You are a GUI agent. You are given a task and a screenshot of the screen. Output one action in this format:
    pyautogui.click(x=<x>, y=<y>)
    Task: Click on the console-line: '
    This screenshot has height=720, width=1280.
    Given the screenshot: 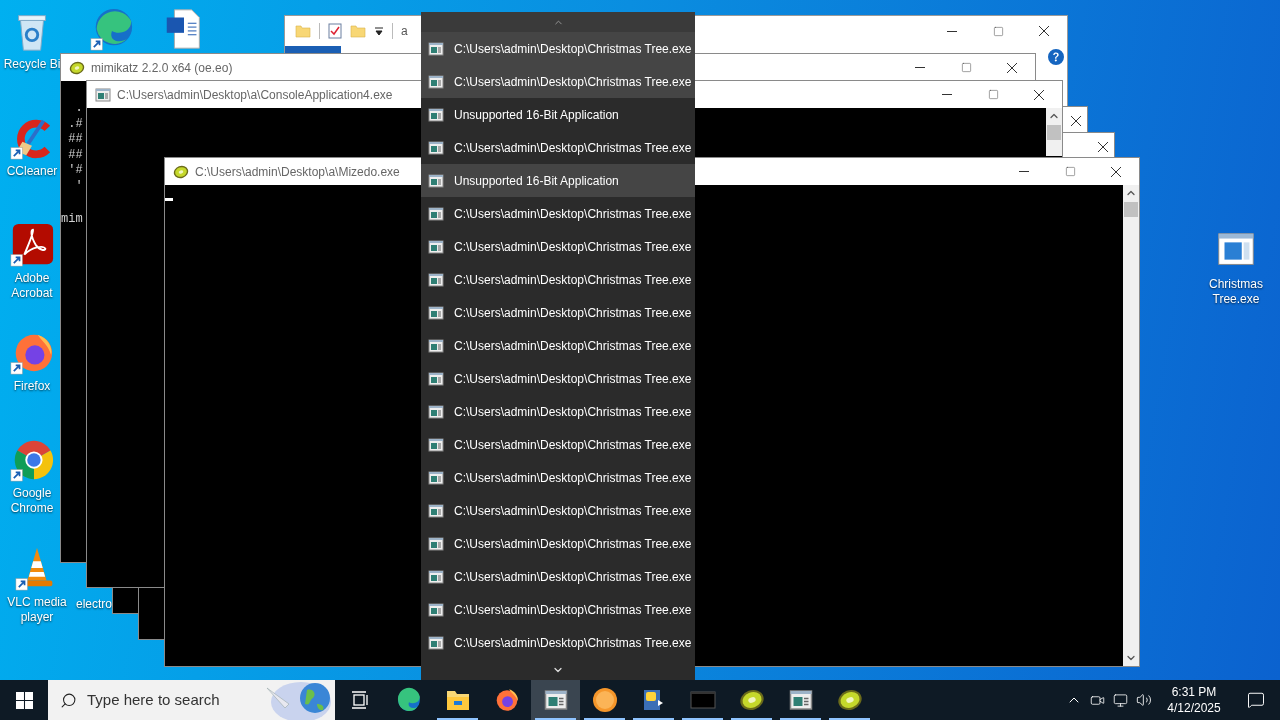 What is the action you would take?
    pyautogui.click(x=78, y=186)
    